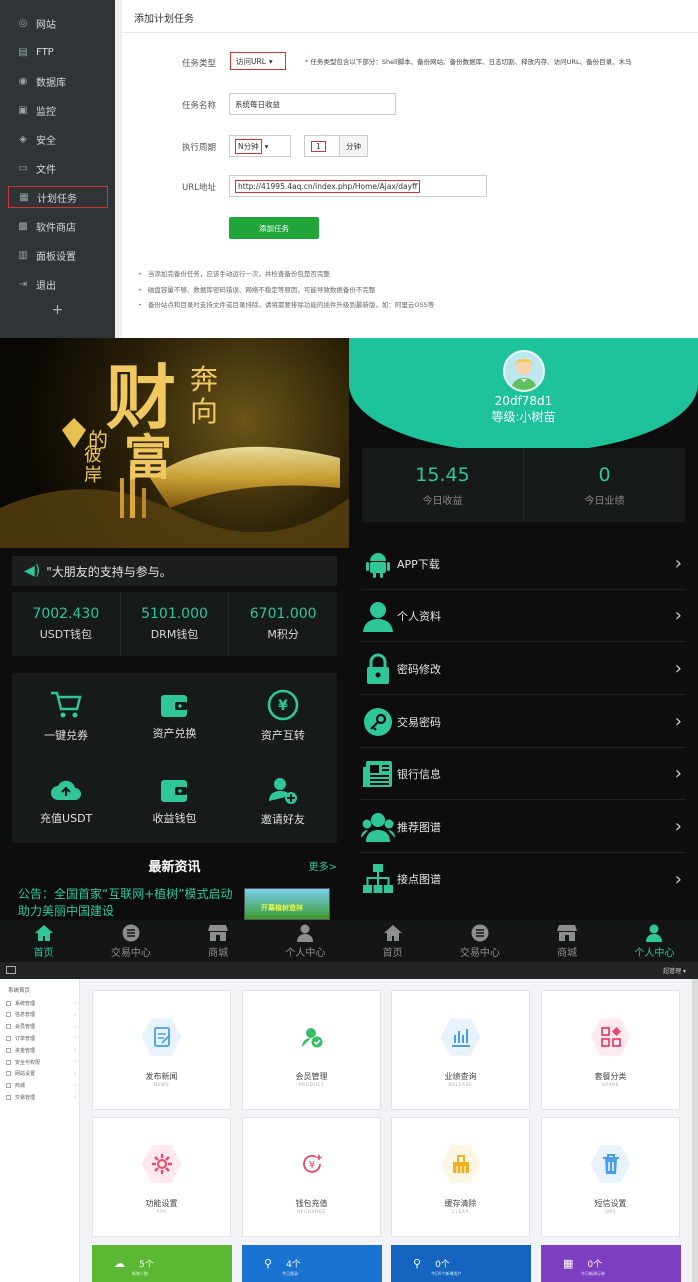 The height and width of the screenshot is (1282, 698). Describe the element at coordinates (58, 139) in the screenshot. I see `sidebar-item: ◈ 安全` at that location.